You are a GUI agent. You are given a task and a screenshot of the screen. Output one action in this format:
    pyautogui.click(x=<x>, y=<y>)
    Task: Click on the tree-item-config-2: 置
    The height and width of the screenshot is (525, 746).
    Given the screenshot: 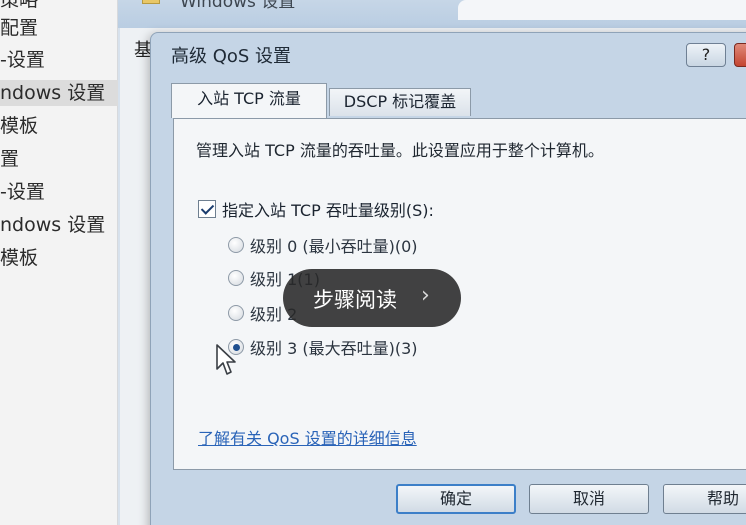 What is the action you would take?
    pyautogui.click(x=59, y=159)
    